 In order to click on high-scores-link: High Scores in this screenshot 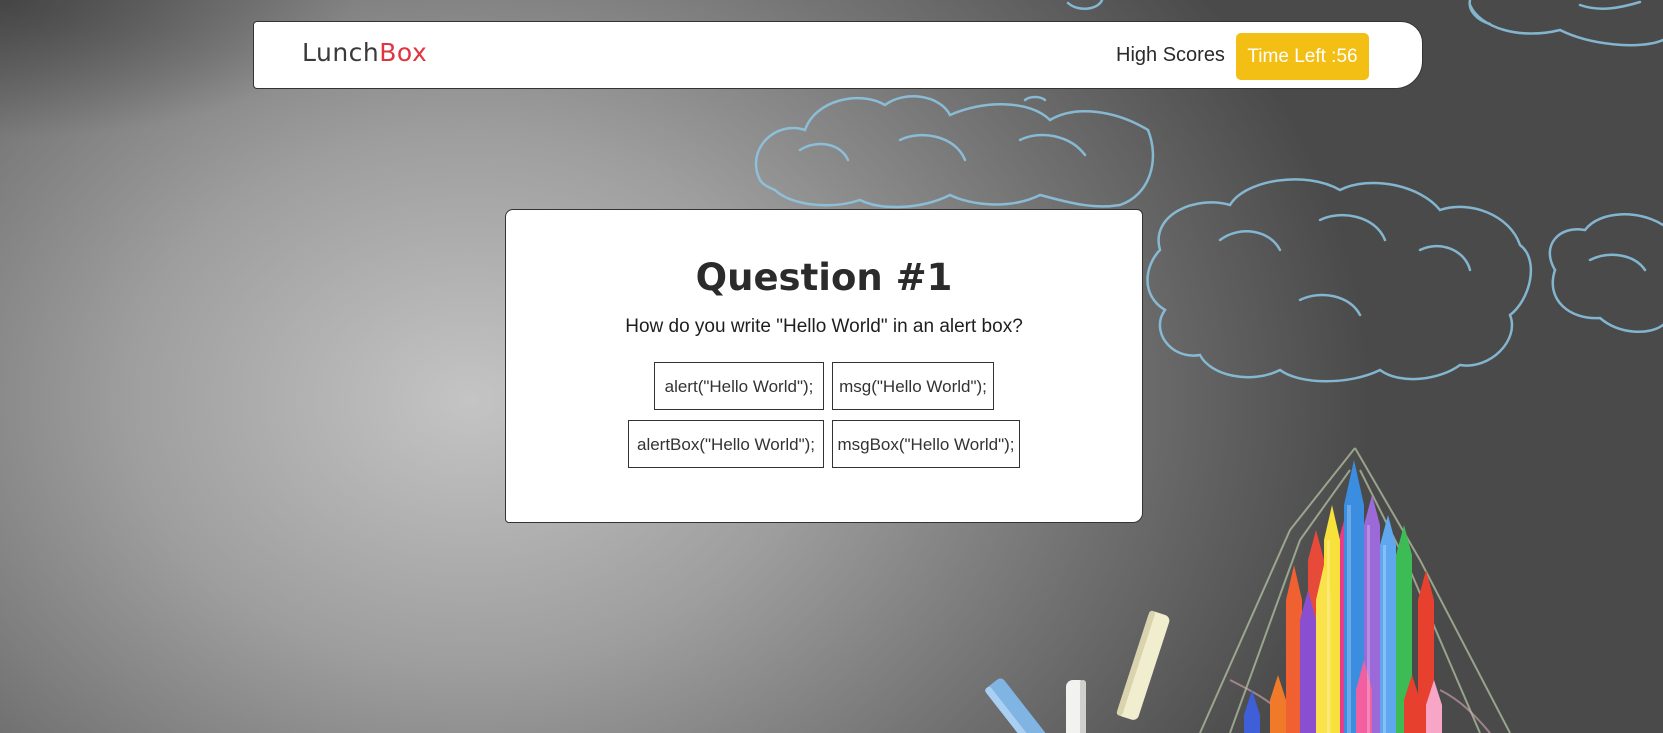, I will do `click(1170, 55)`.